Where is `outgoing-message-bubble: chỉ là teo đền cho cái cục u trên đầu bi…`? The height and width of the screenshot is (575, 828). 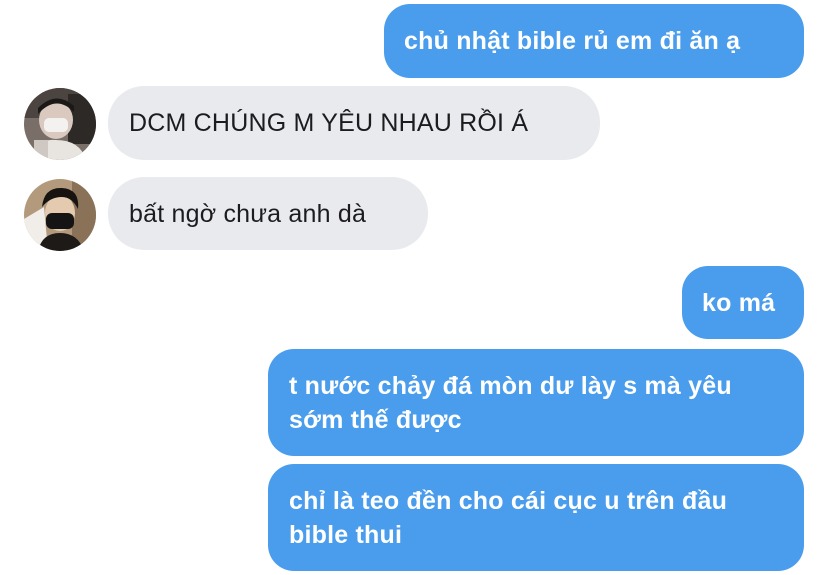
outgoing-message-bubble: chỉ là teo đền cho cái cục u trên đầu bi… is located at coordinates (536, 517).